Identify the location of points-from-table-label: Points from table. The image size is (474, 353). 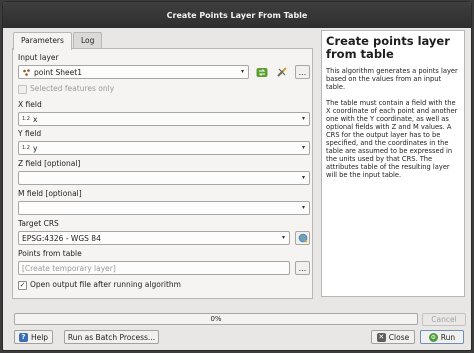
(50, 253).